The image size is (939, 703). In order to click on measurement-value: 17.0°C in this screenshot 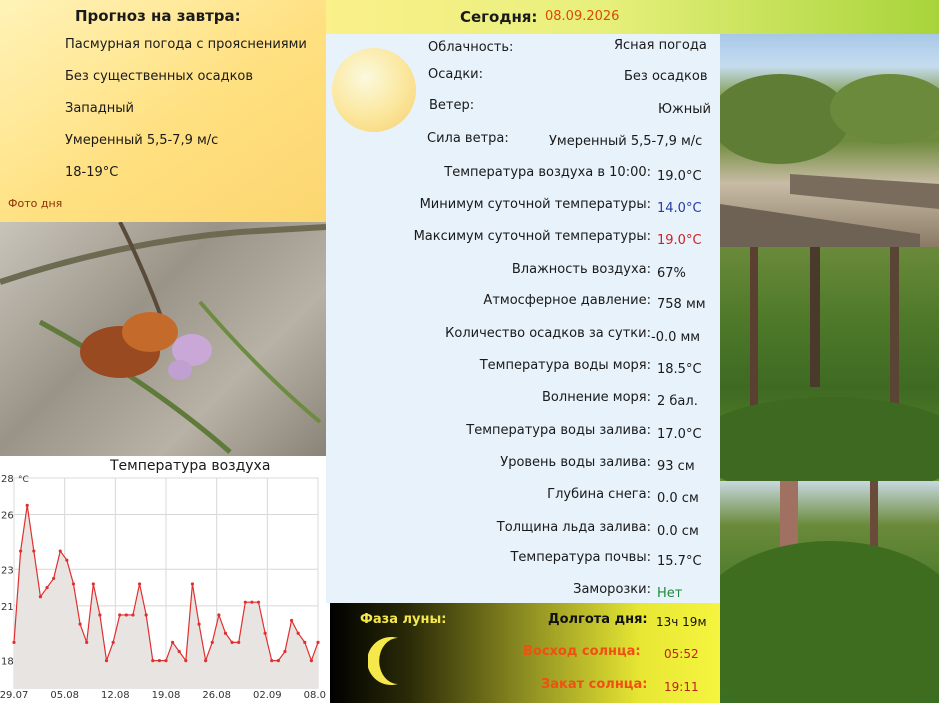, I will do `click(679, 434)`.